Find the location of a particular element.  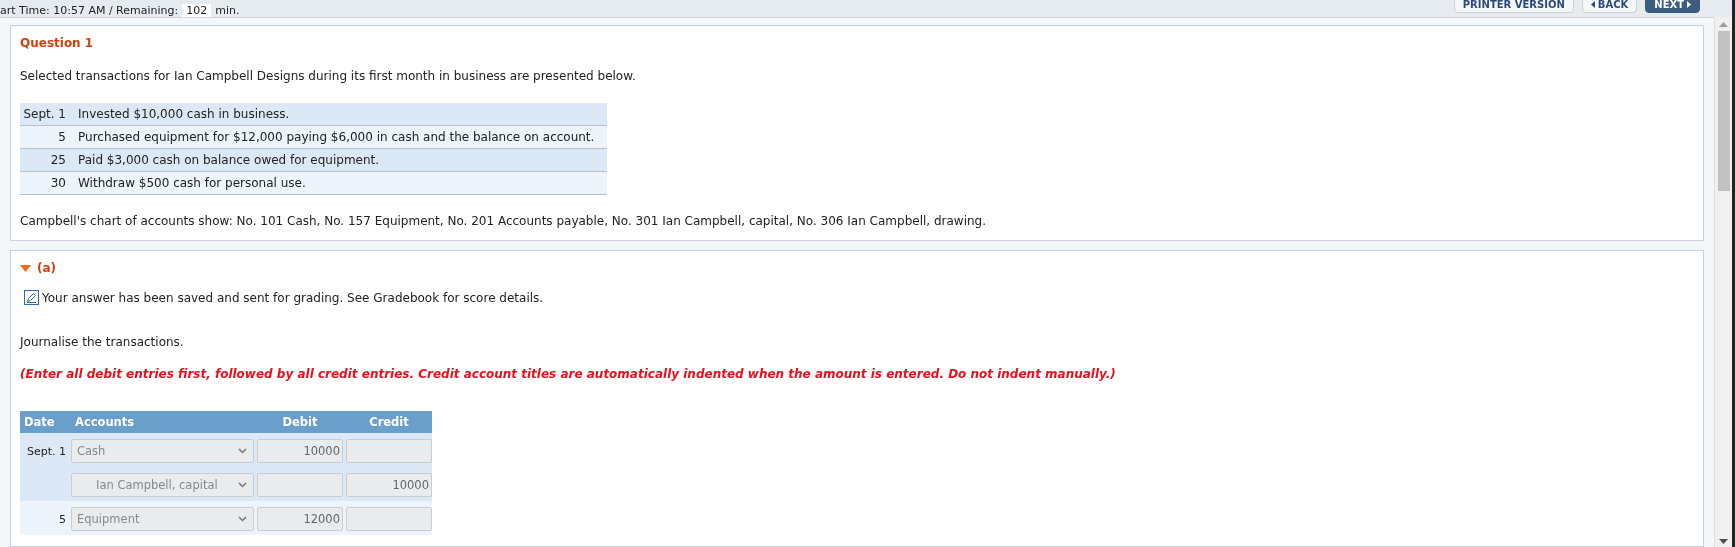

part-label: (a) is located at coordinates (47, 268).